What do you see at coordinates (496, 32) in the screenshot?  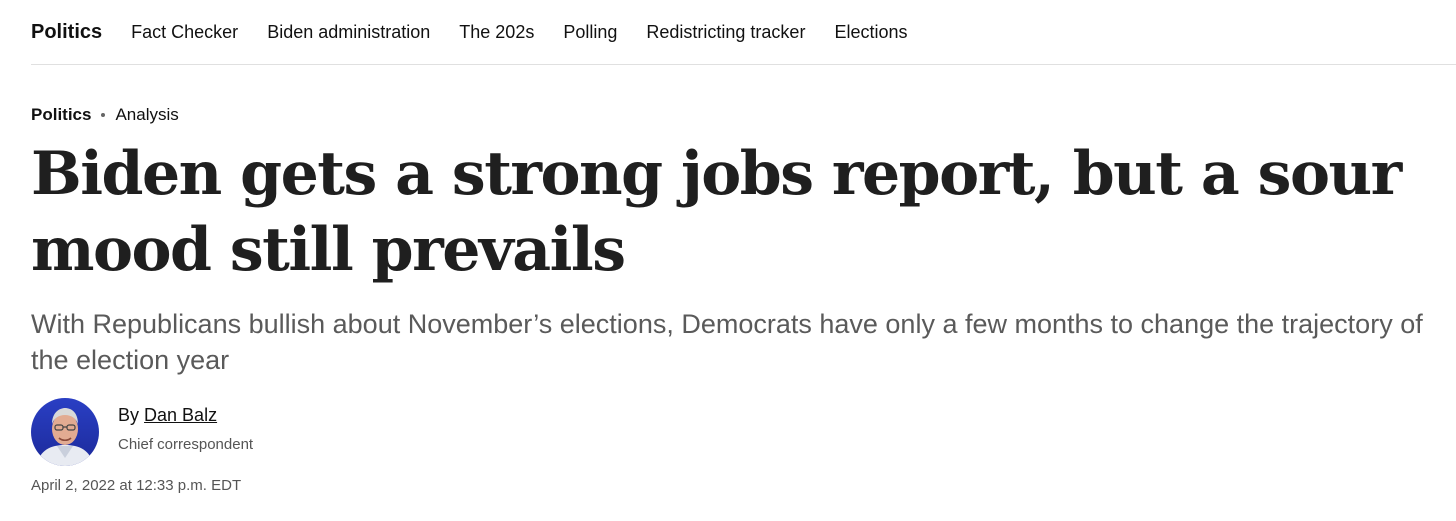 I see `nav-item-the-202s: The 202s` at bounding box center [496, 32].